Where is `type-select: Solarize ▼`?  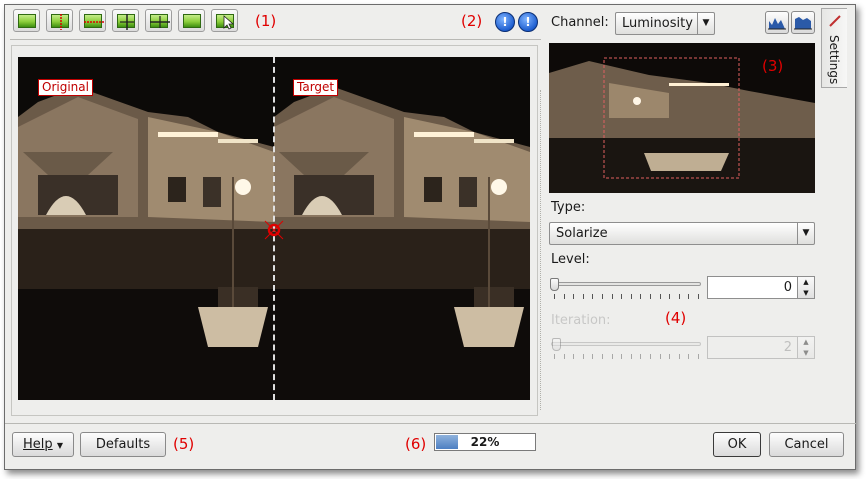 type-select: Solarize ▼ is located at coordinates (682, 233).